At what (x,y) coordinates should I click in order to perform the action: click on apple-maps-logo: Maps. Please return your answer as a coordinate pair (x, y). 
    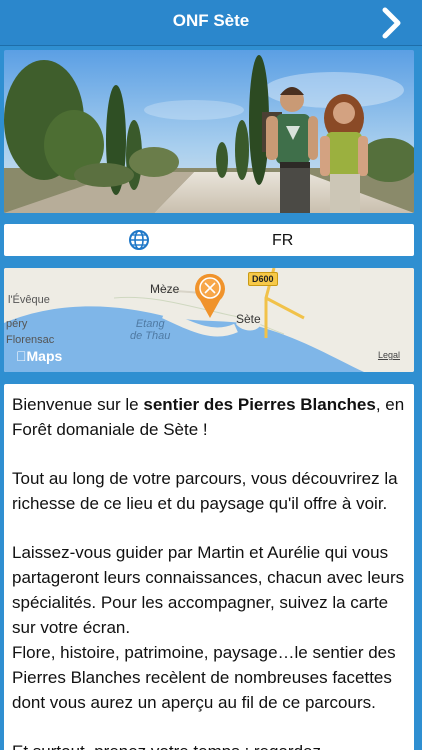
    Looking at the image, I should click on (39, 356).